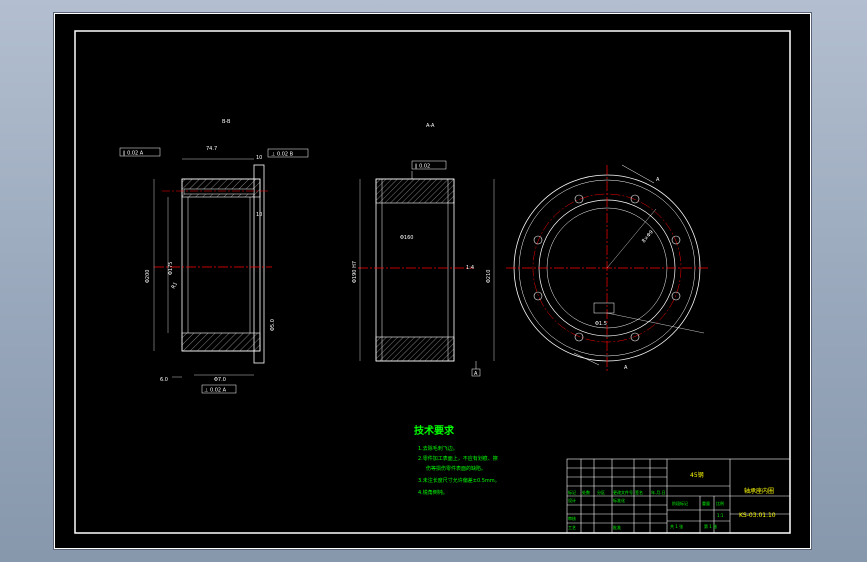 The height and width of the screenshot is (562, 867). What do you see at coordinates (282, 155) in the screenshot?
I see `left-tol-right: ⊥ 0.02 B` at bounding box center [282, 155].